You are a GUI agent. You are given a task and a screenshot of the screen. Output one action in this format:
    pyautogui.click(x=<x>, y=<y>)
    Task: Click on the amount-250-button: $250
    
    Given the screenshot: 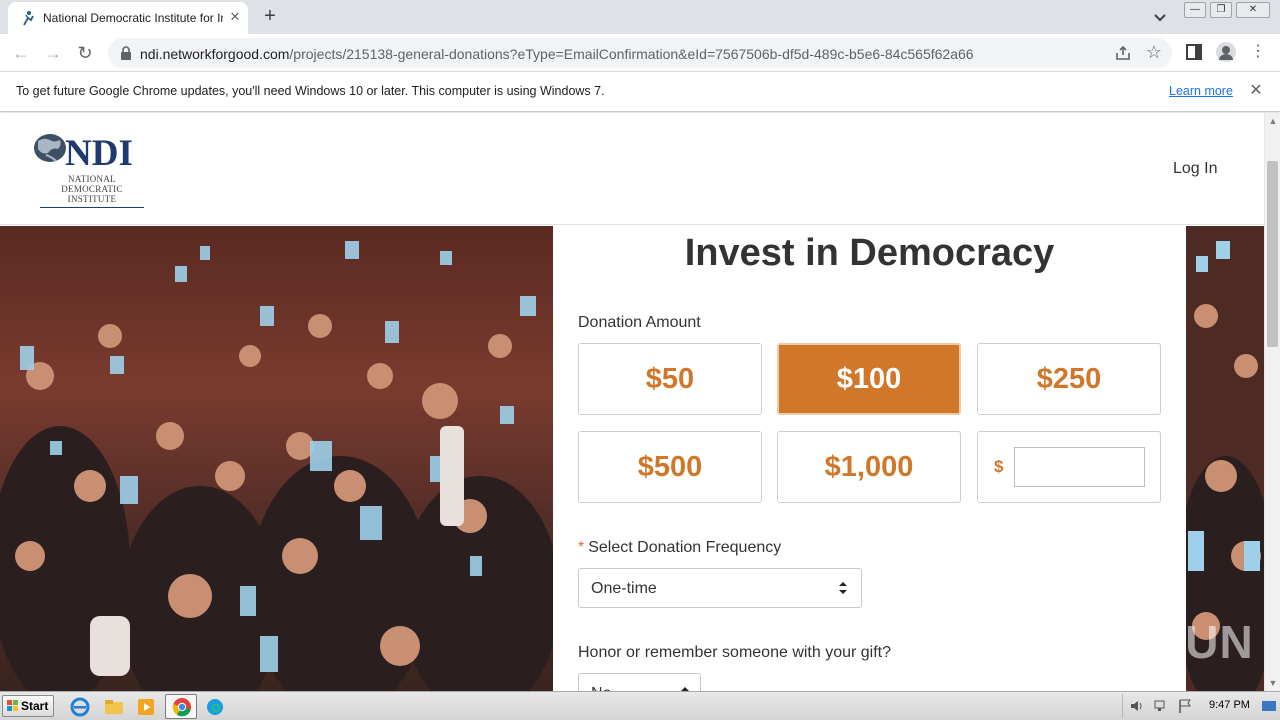 What is the action you would take?
    pyautogui.click(x=1069, y=379)
    